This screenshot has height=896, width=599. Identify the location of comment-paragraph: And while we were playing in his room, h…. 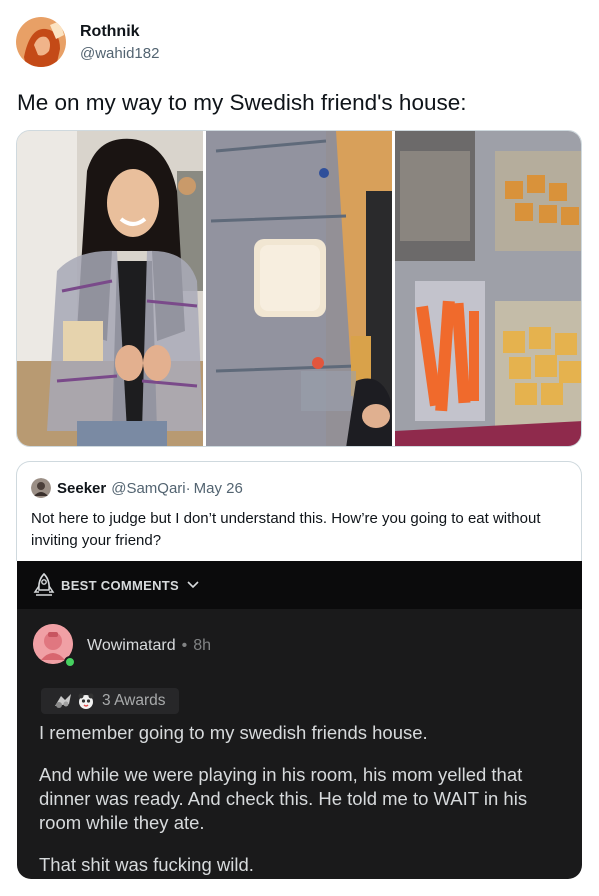
(283, 798).